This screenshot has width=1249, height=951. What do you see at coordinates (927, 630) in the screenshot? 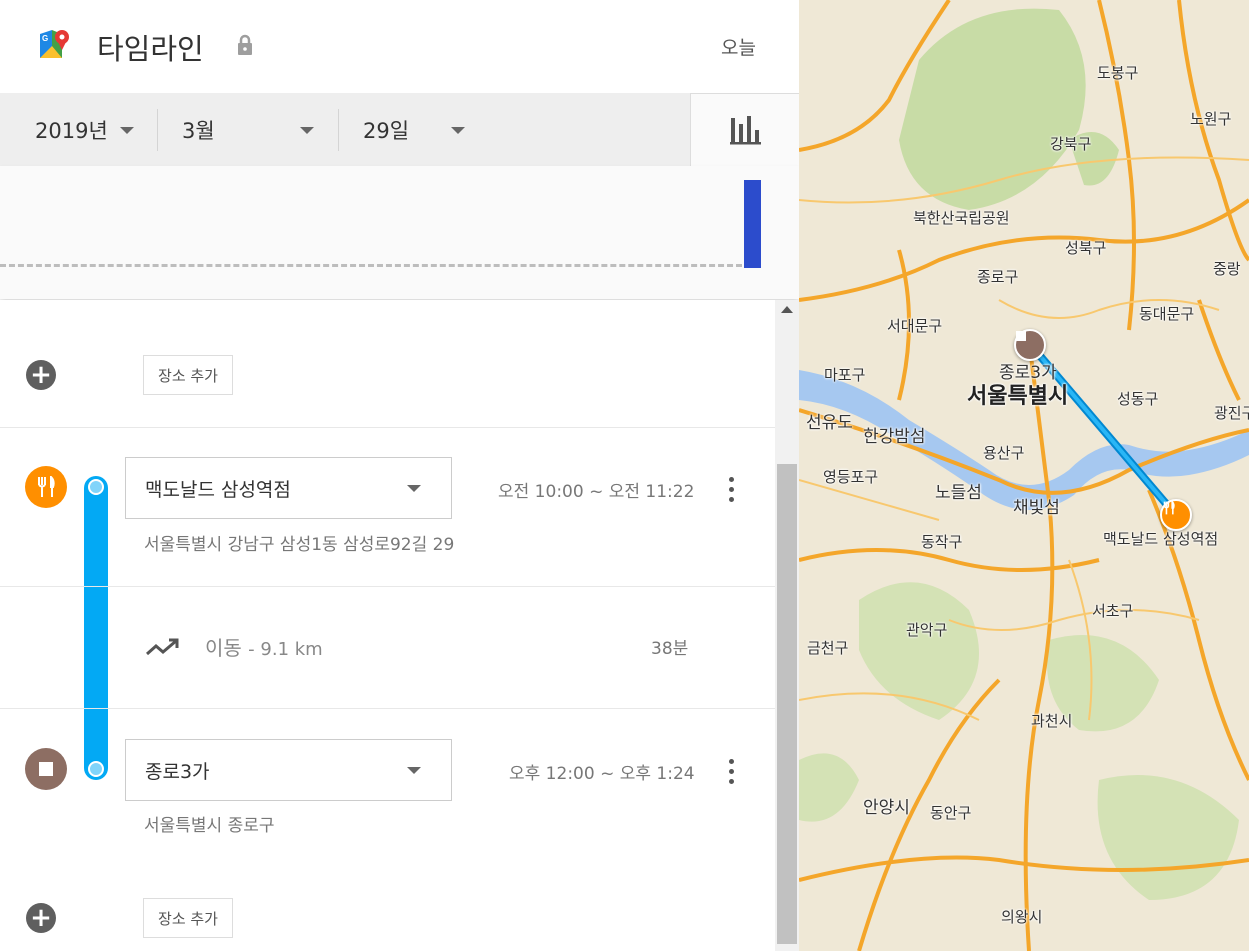
I see `map-label: 관악구` at bounding box center [927, 630].